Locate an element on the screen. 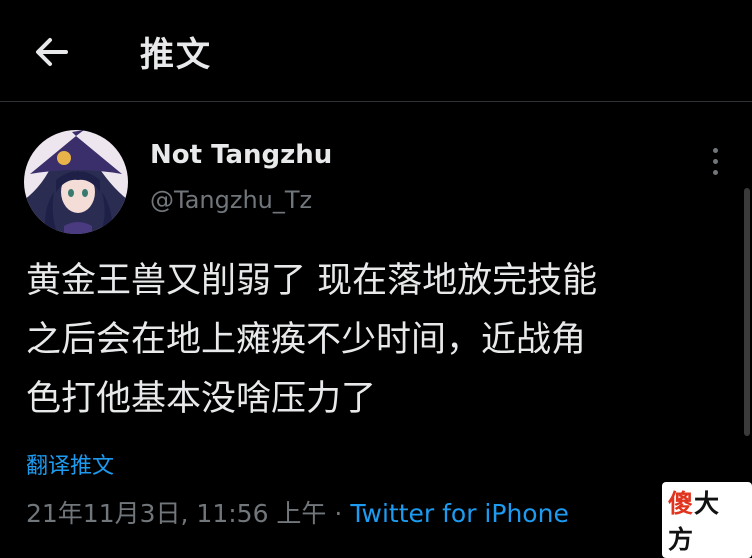 This screenshot has width=752, height=558. more-options-button is located at coordinates (716, 162).